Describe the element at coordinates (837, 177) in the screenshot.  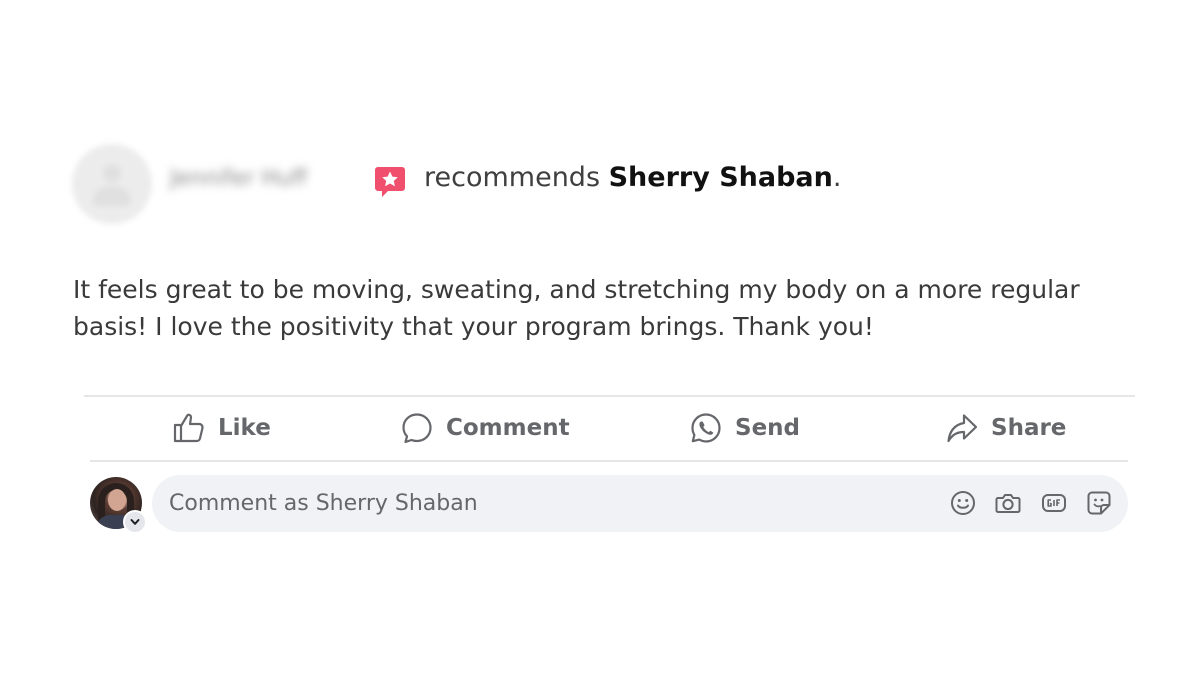
I see `recommend-punctuation: .` at that location.